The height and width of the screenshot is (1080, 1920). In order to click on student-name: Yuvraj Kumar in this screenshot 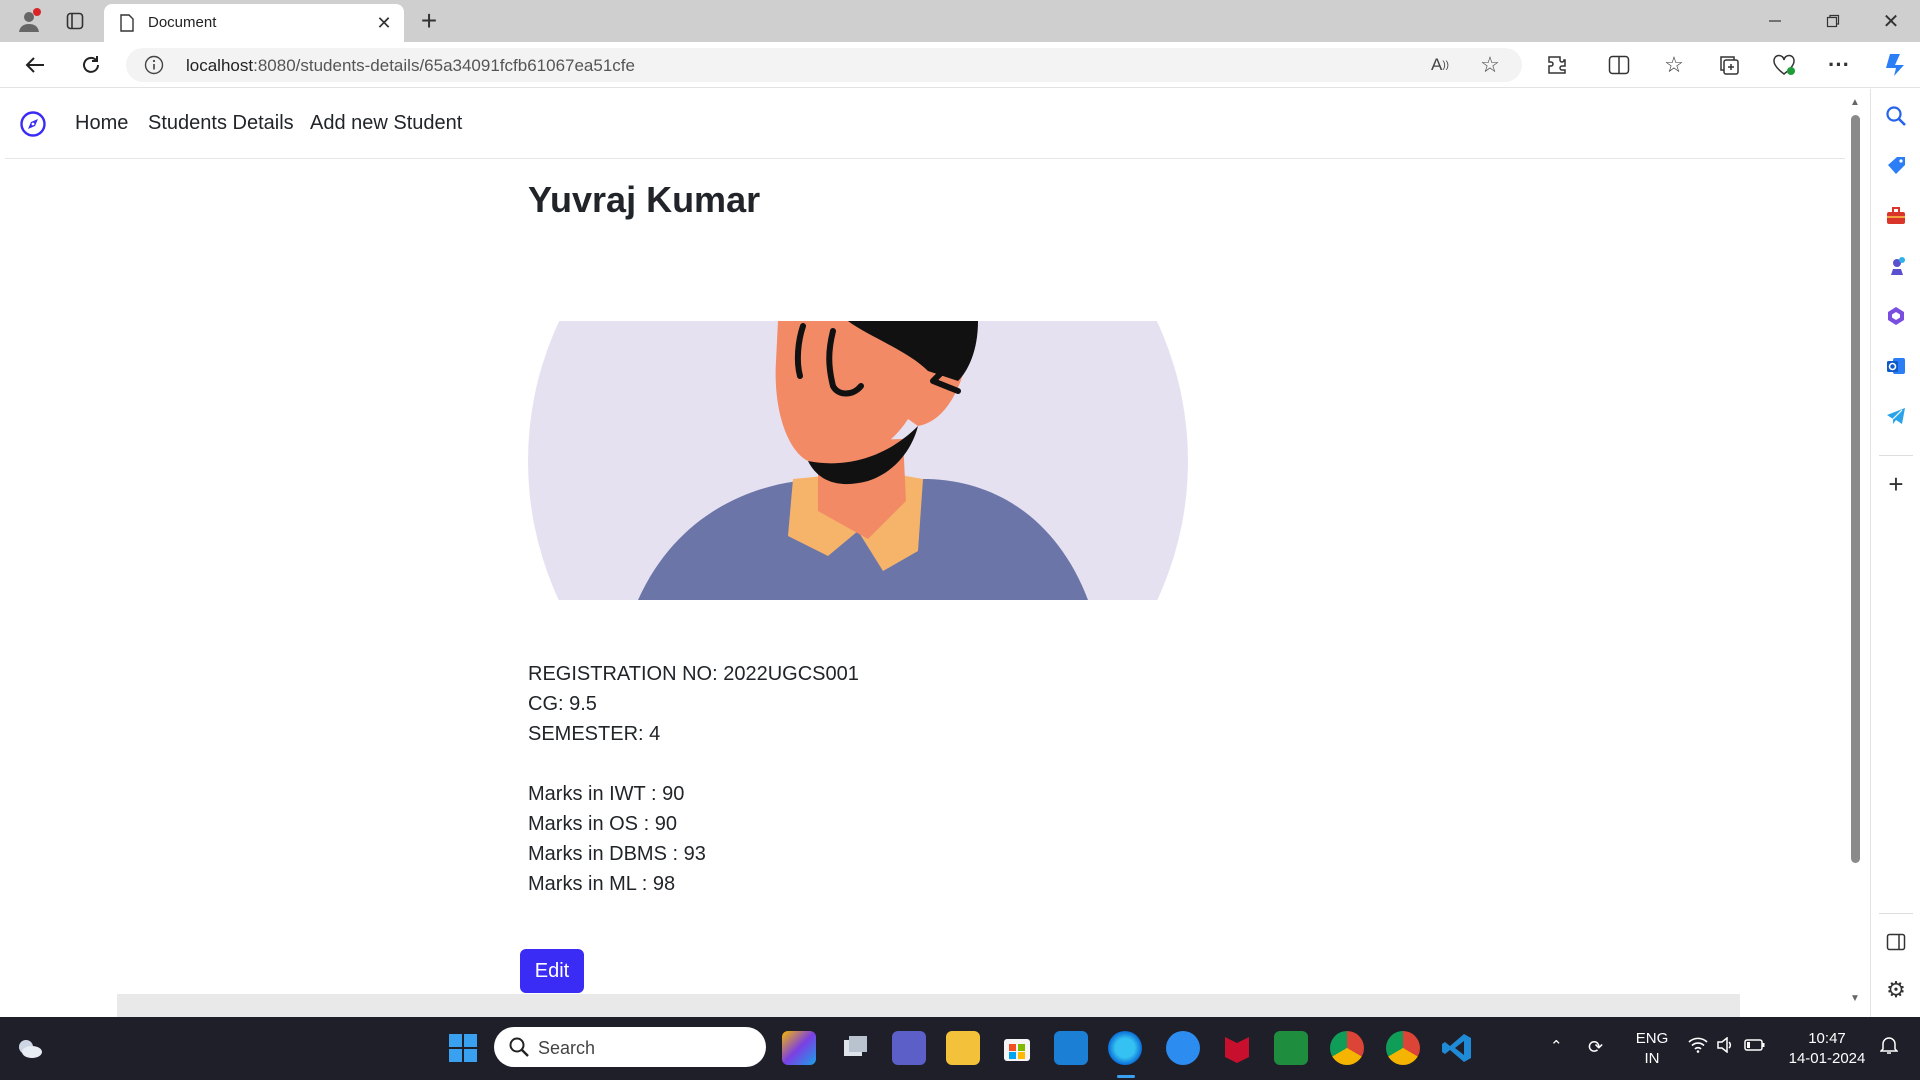, I will do `click(644, 199)`.